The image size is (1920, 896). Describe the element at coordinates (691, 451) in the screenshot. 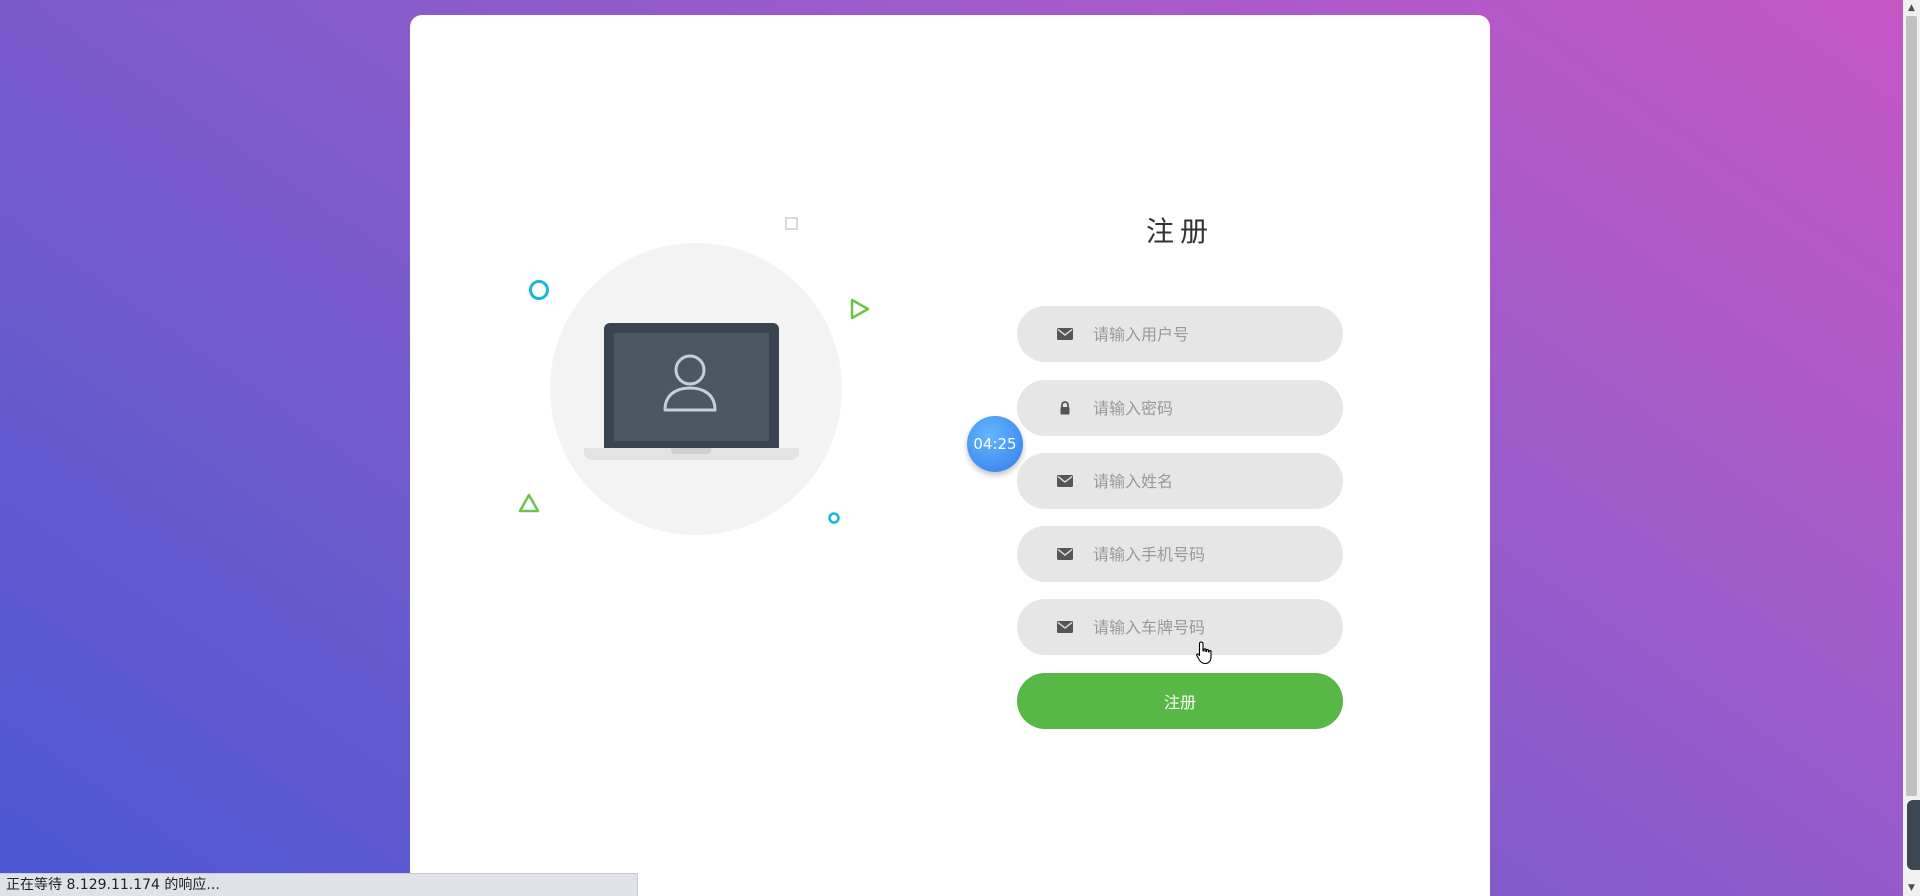

I see `laptop-notch` at that location.